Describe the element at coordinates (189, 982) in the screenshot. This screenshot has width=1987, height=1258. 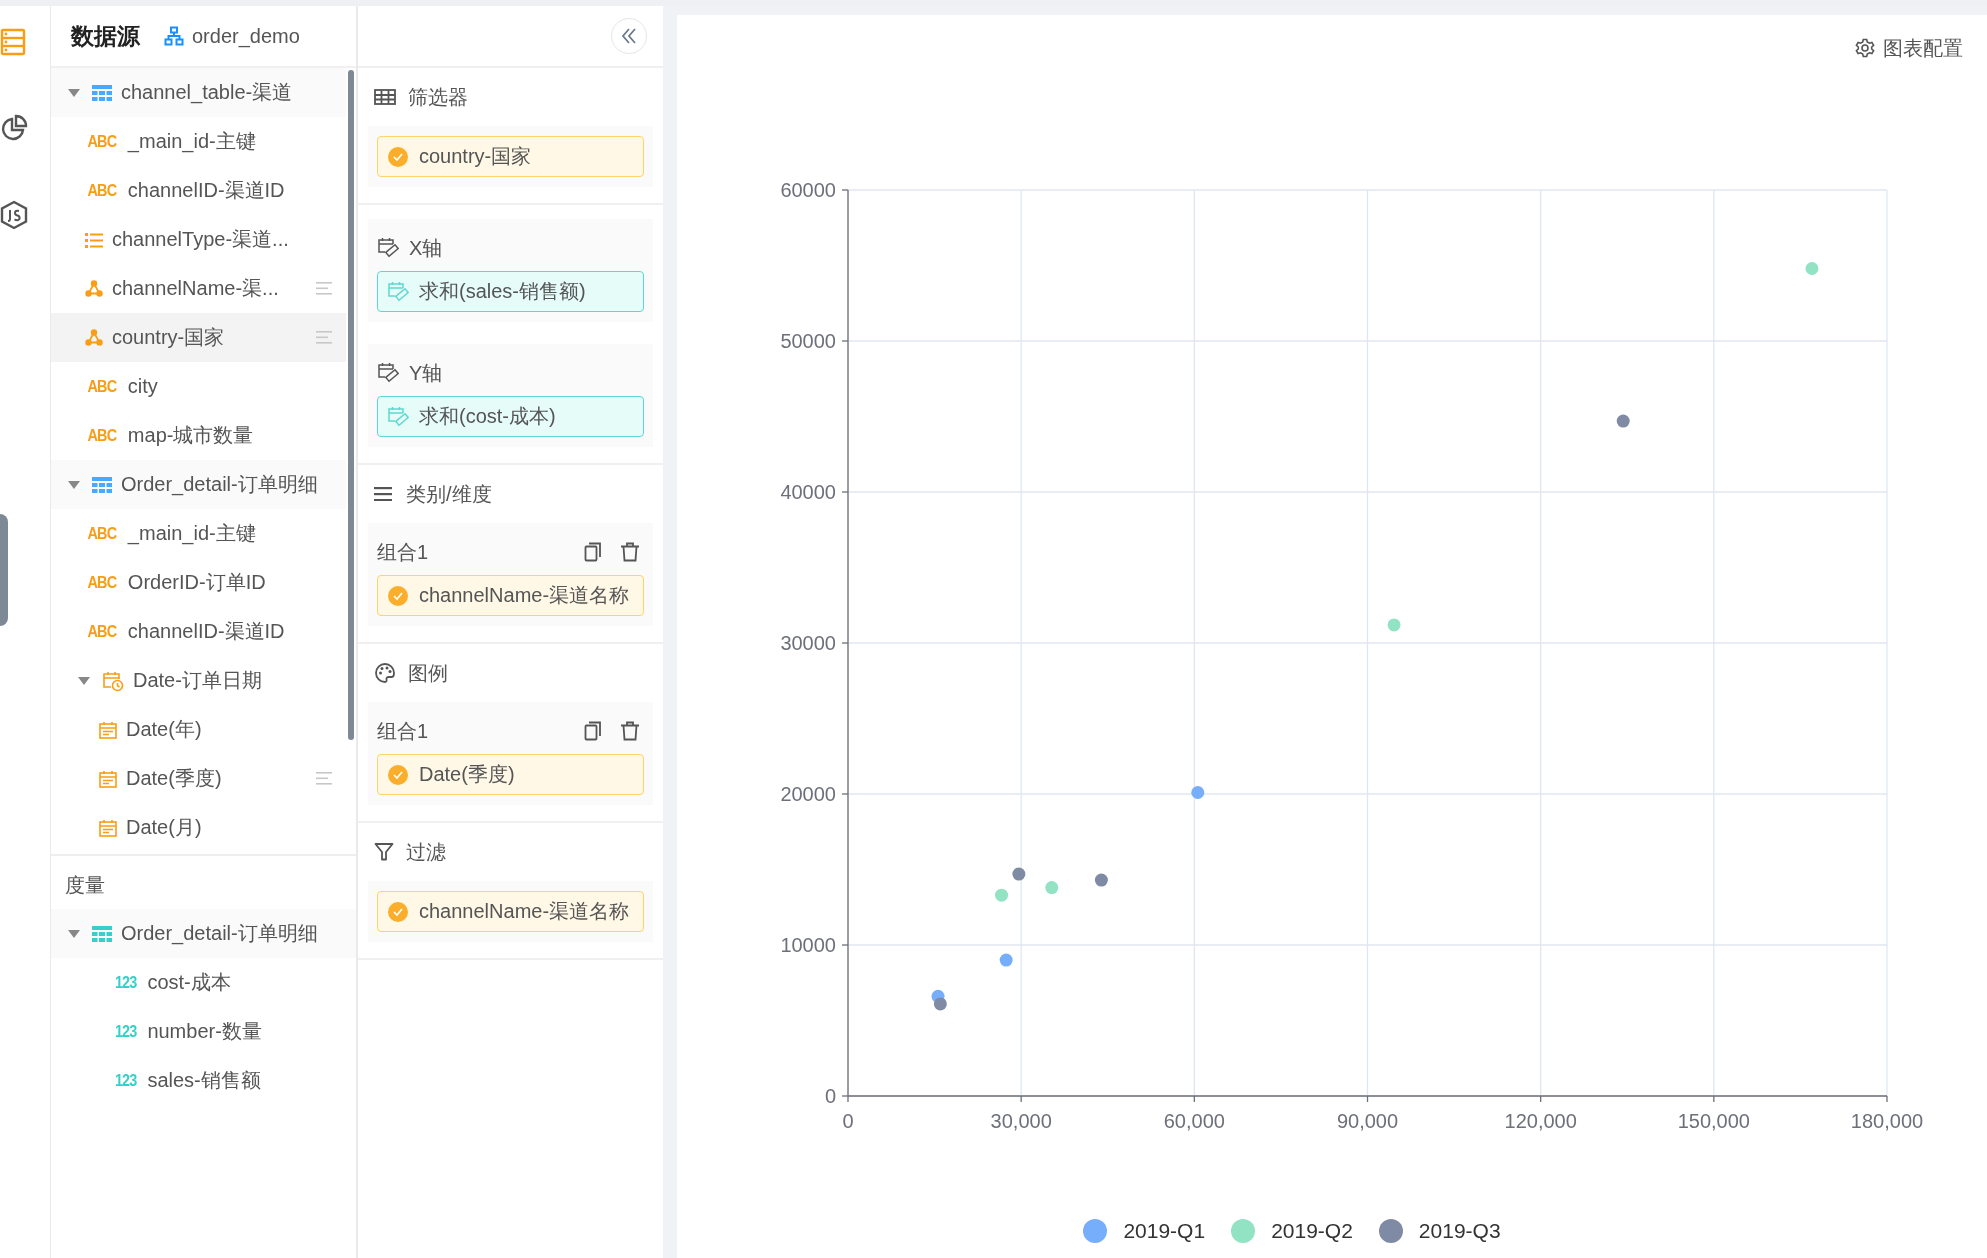
I see `field-label: cost-成本` at that location.